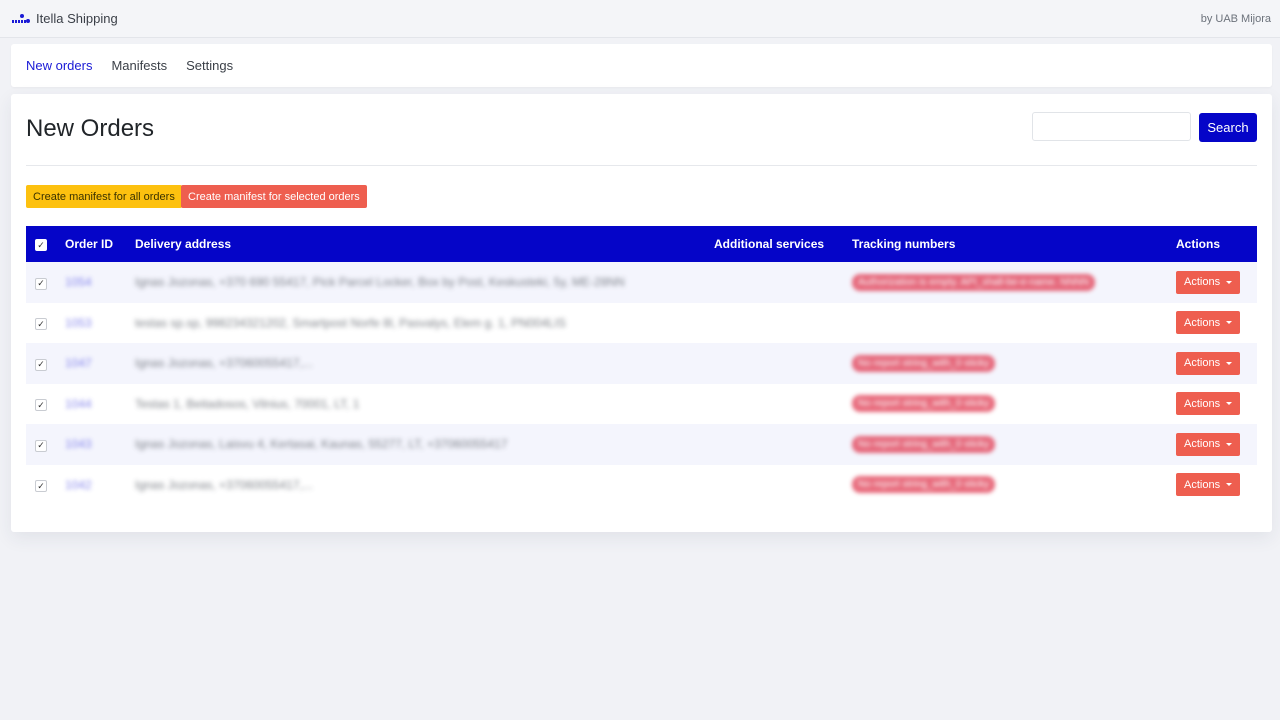 The width and height of the screenshot is (1280, 720). Describe the element at coordinates (78, 485) in the screenshot. I see `order-id-link: 1042` at that location.